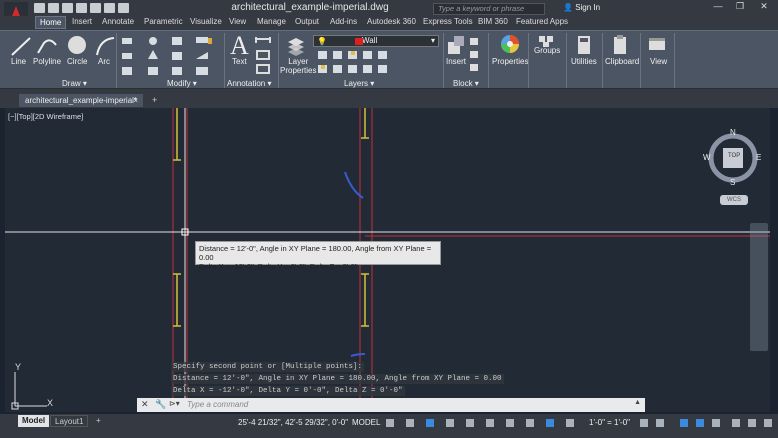 The width and height of the screenshot is (778, 438). What do you see at coordinates (359, 83) in the screenshot?
I see `layers-panel-title: Layers ▾` at bounding box center [359, 83].